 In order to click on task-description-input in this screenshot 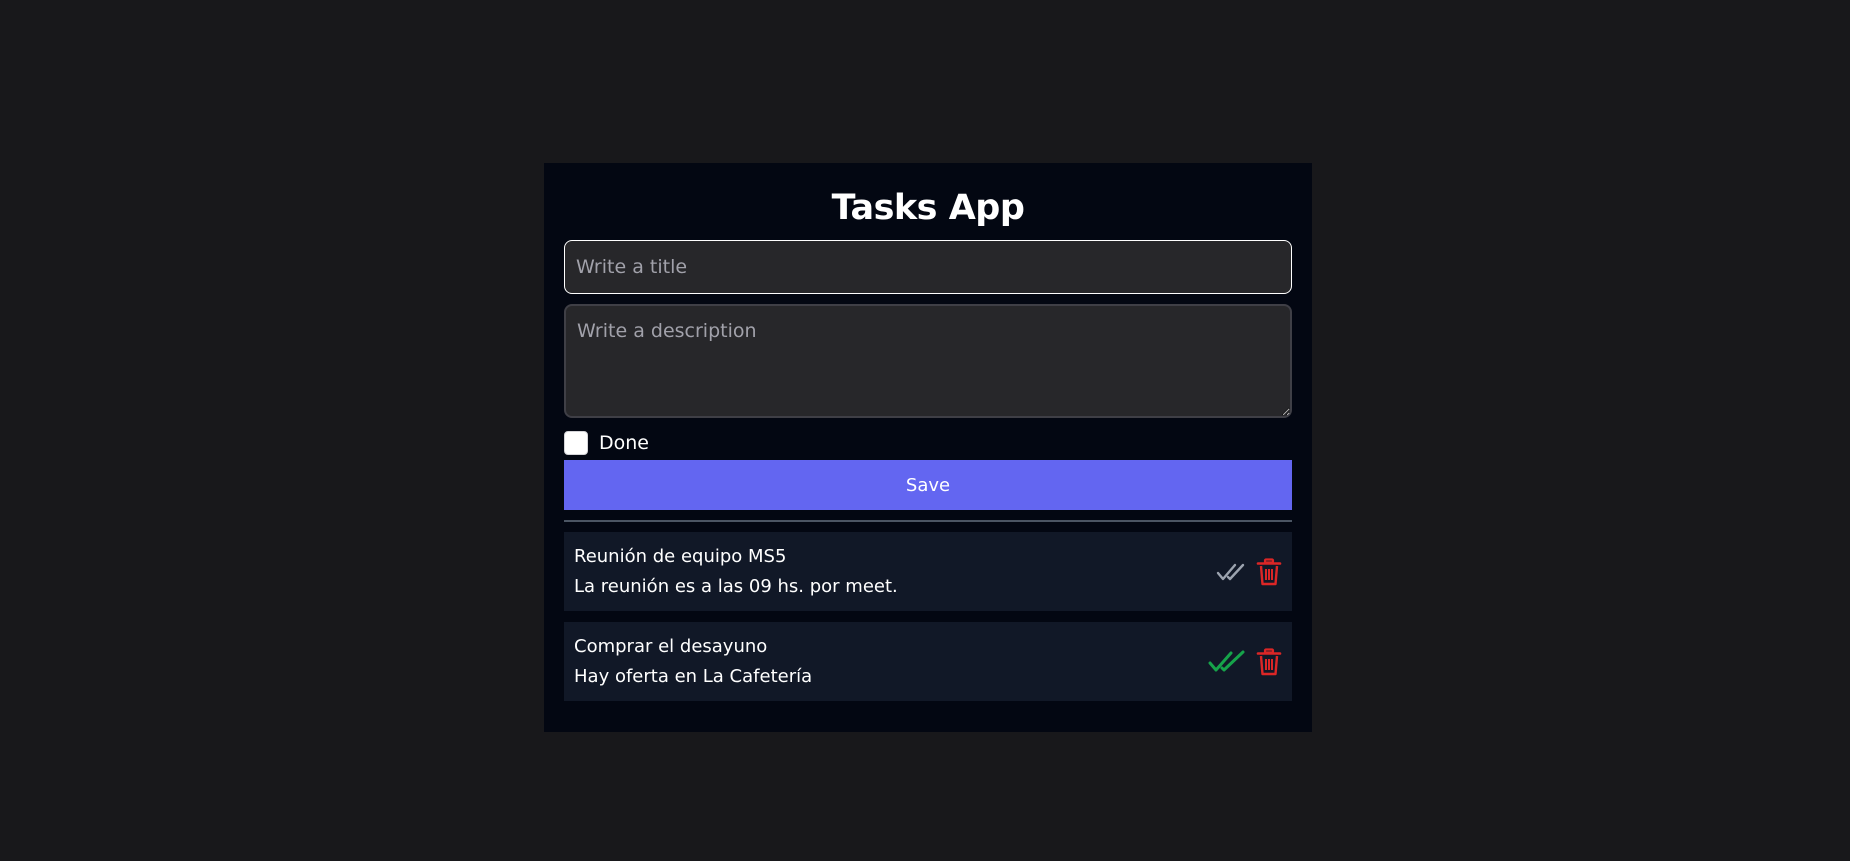, I will do `click(928, 361)`.